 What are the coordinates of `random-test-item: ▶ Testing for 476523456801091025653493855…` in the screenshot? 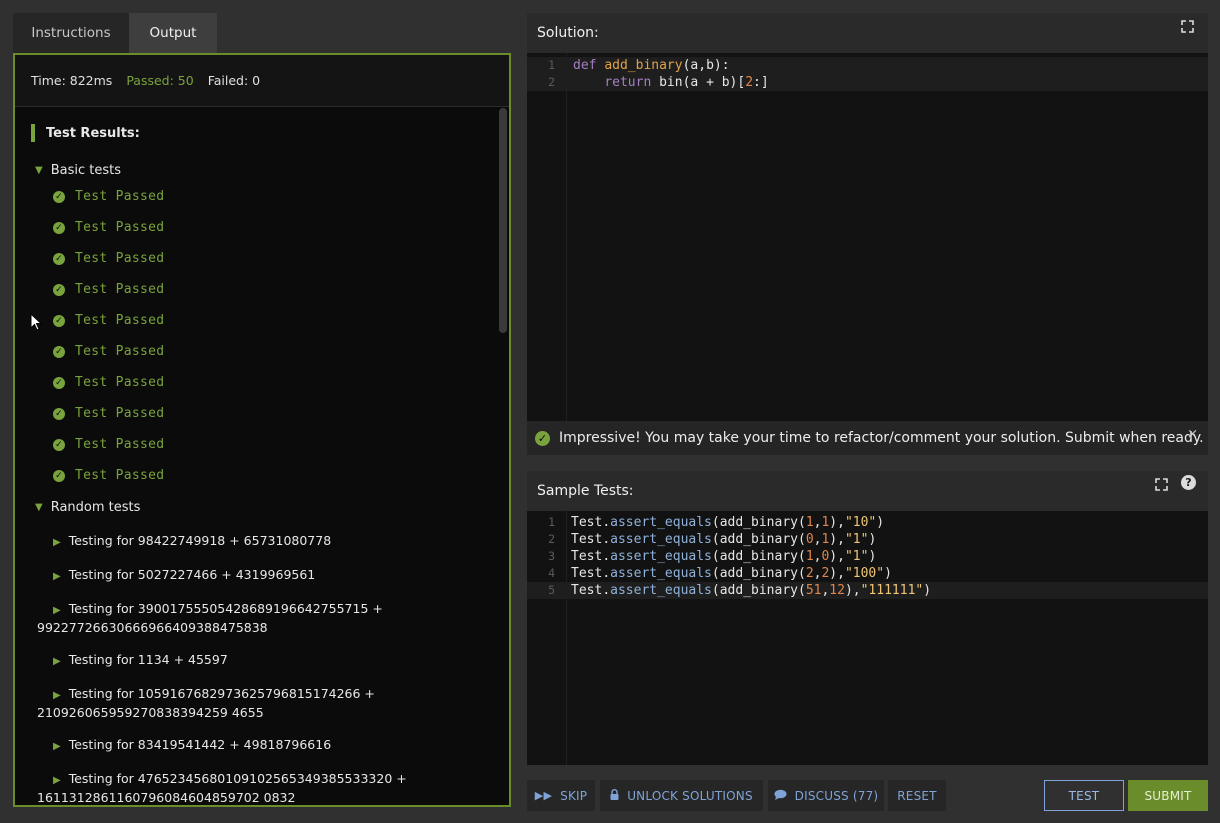 It's located at (270, 787).